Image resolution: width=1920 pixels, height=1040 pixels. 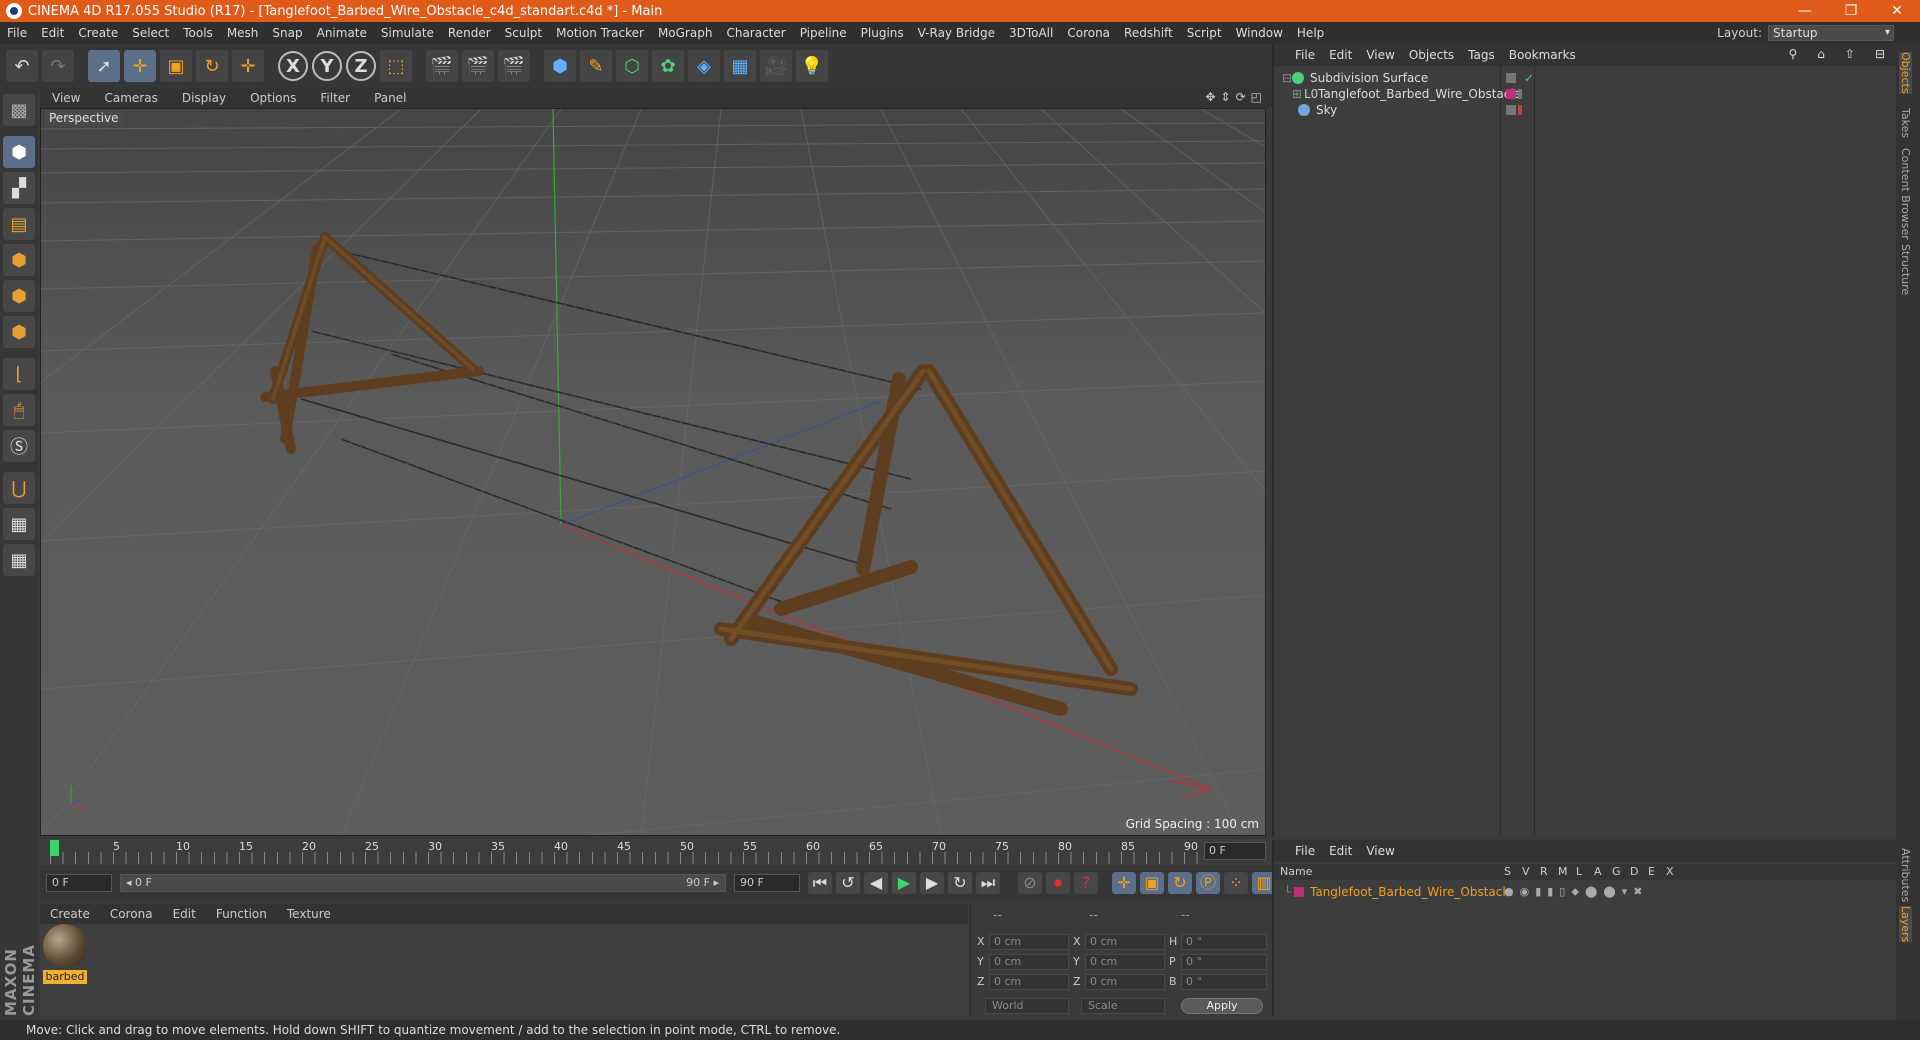 What do you see at coordinates (685, 33) in the screenshot?
I see `menu-mograph: MoGraph` at bounding box center [685, 33].